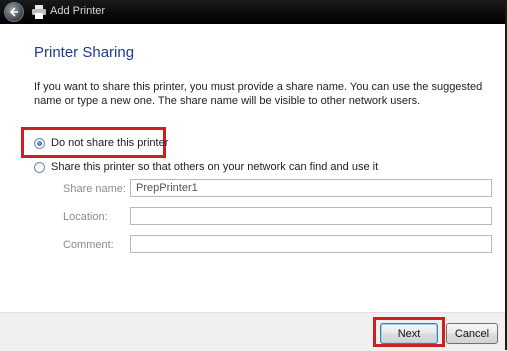 Image resolution: width=507 pixels, height=351 pixels. Describe the element at coordinates (94, 189) in the screenshot. I see `share-name-label: Share name:` at that location.